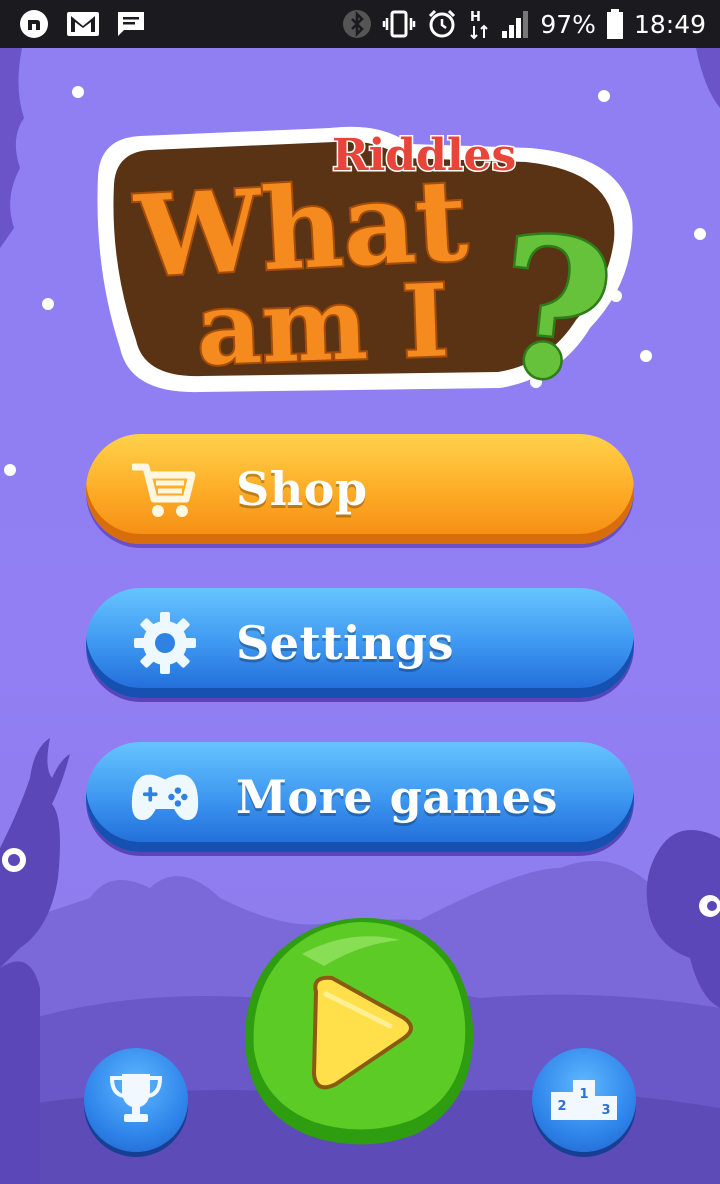  I want to click on gear-icon, so click(165, 643).